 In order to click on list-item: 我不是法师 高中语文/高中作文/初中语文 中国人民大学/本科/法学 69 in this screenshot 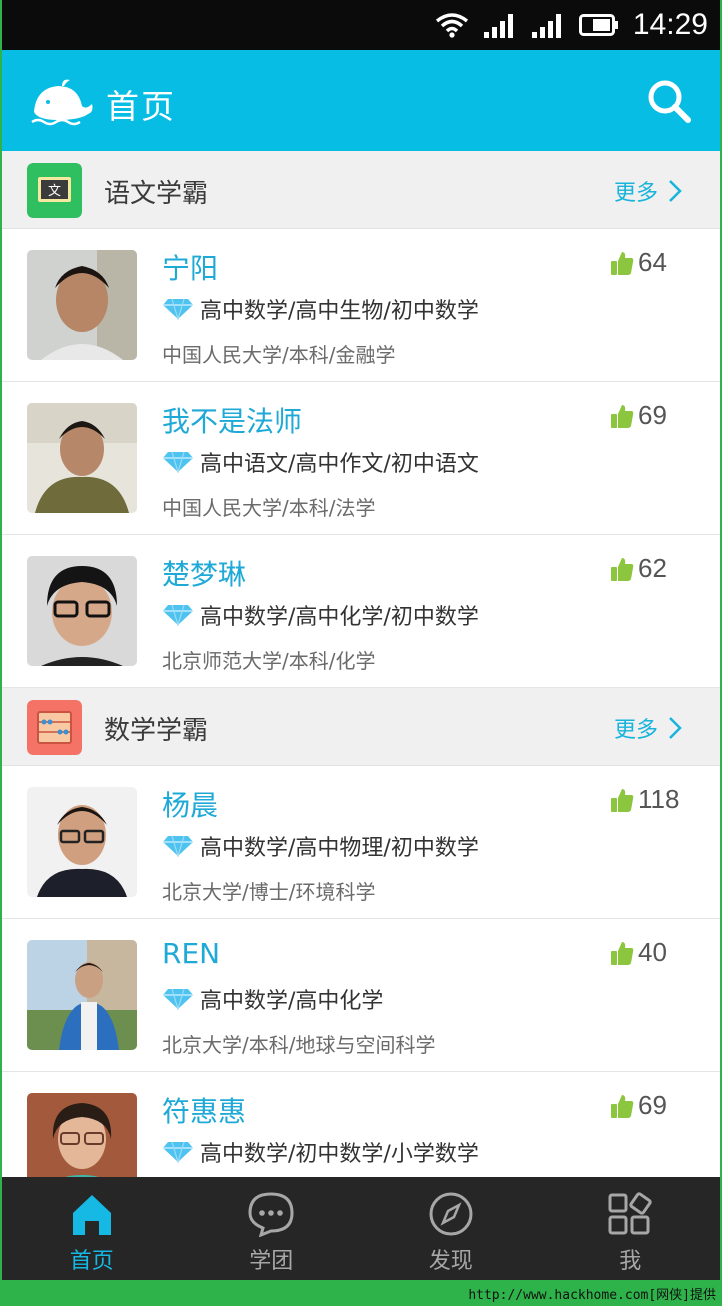, I will do `click(361, 458)`.